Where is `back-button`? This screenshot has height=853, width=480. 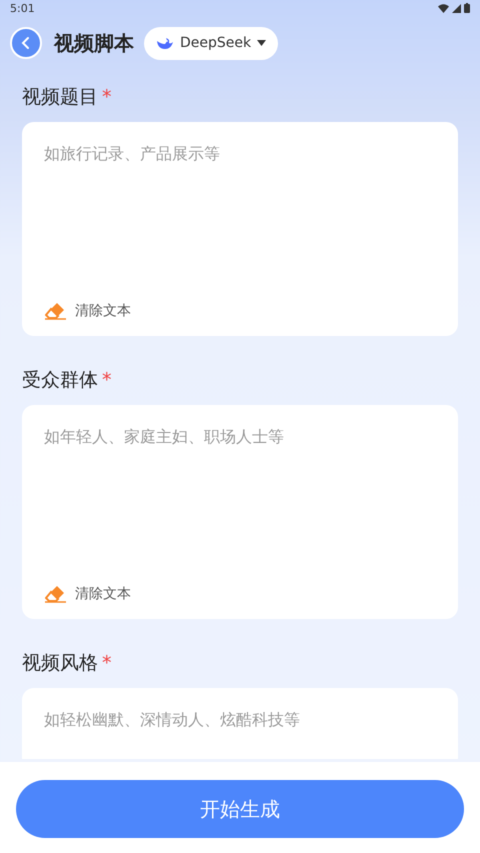 back-button is located at coordinates (26, 43).